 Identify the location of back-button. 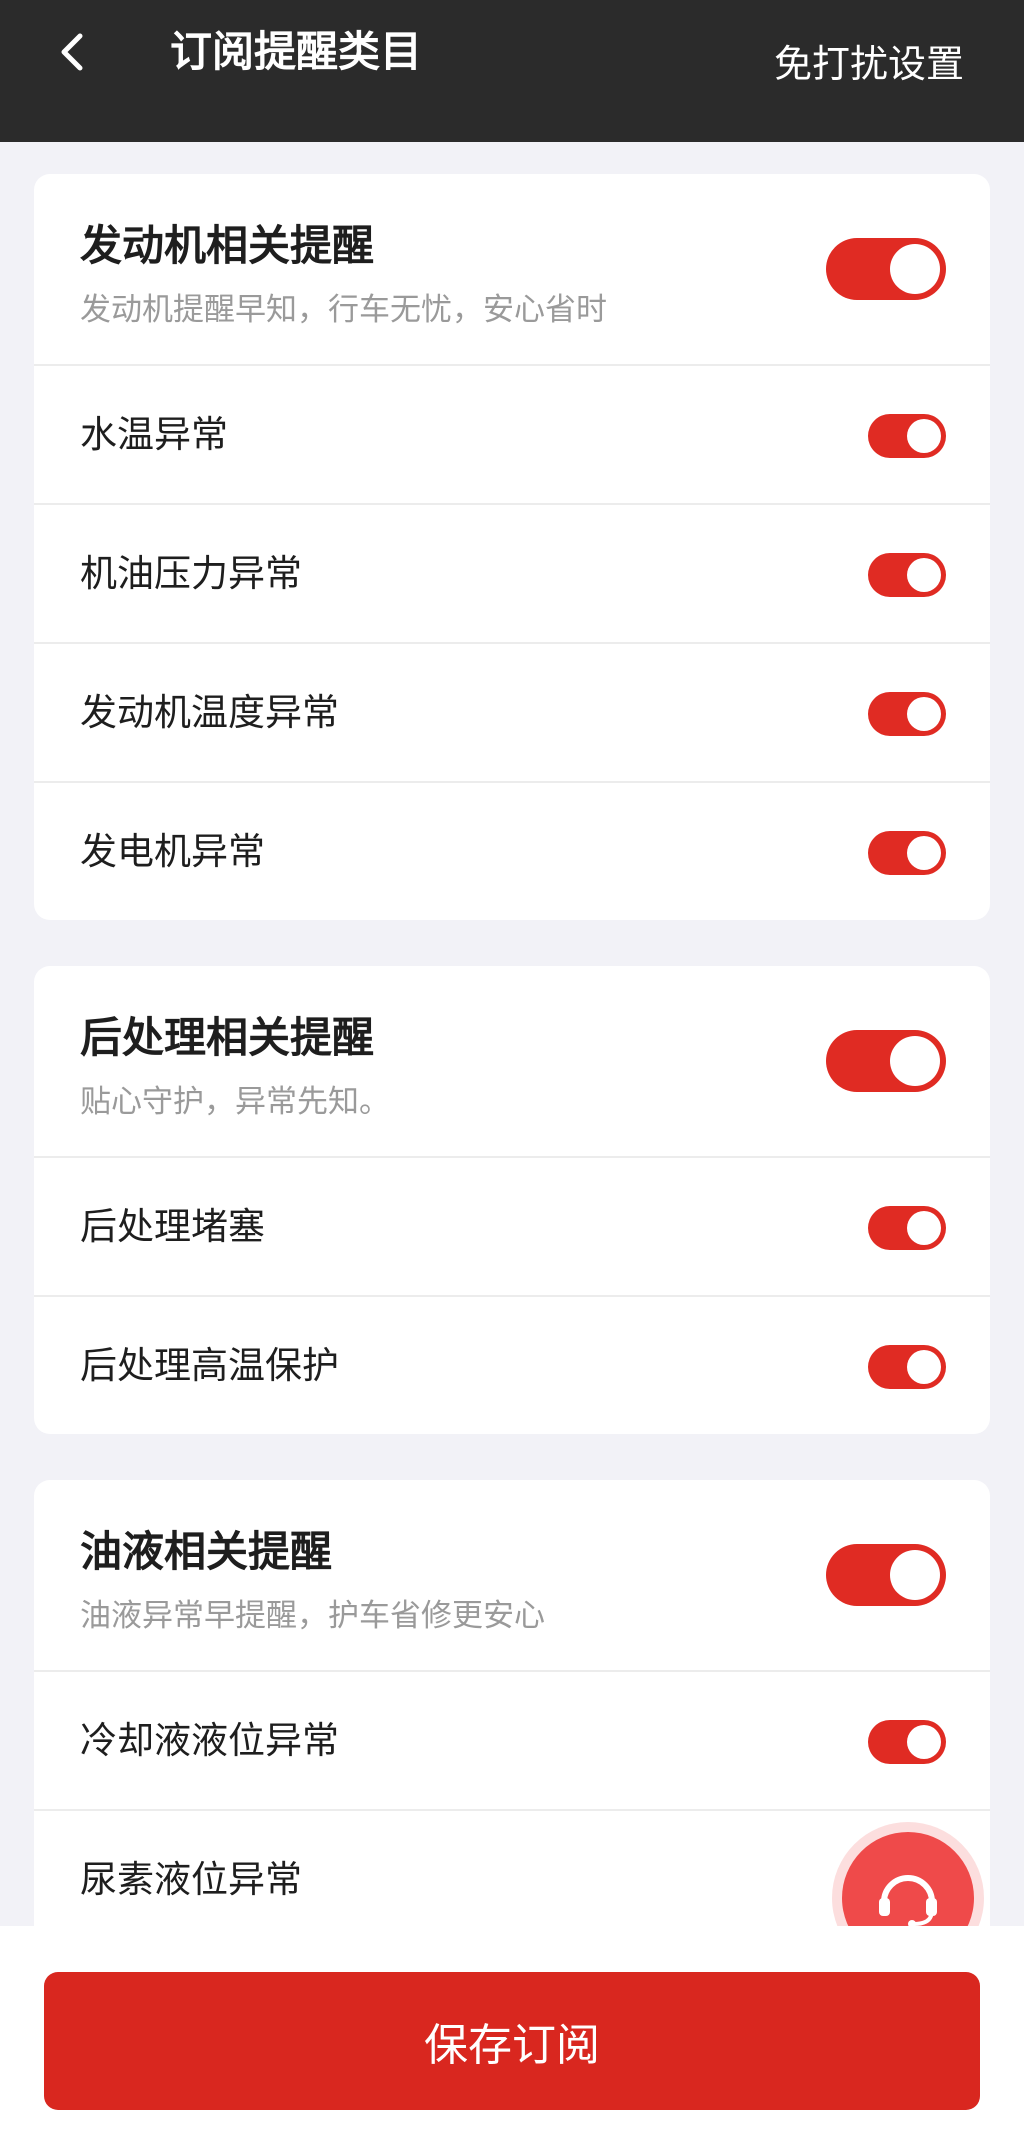
(72, 52).